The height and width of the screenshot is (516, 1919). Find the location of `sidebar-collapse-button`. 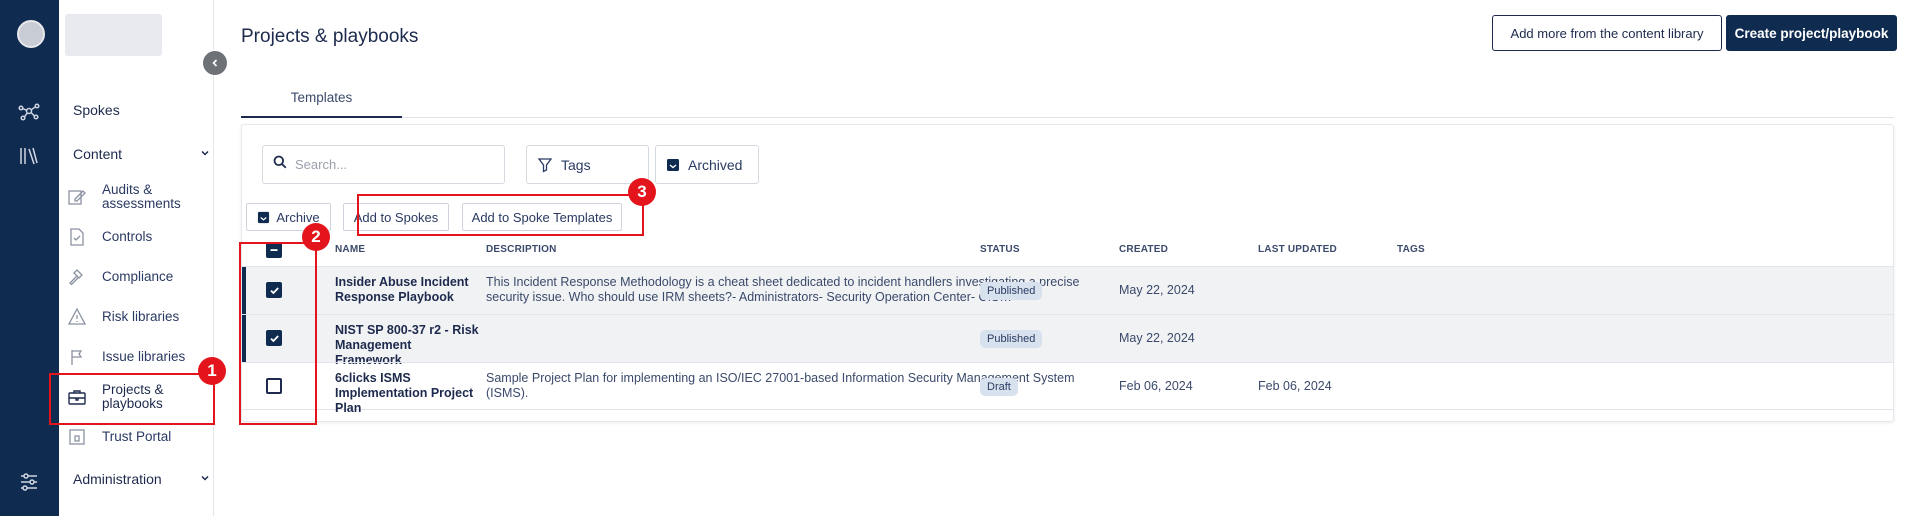

sidebar-collapse-button is located at coordinates (215, 63).